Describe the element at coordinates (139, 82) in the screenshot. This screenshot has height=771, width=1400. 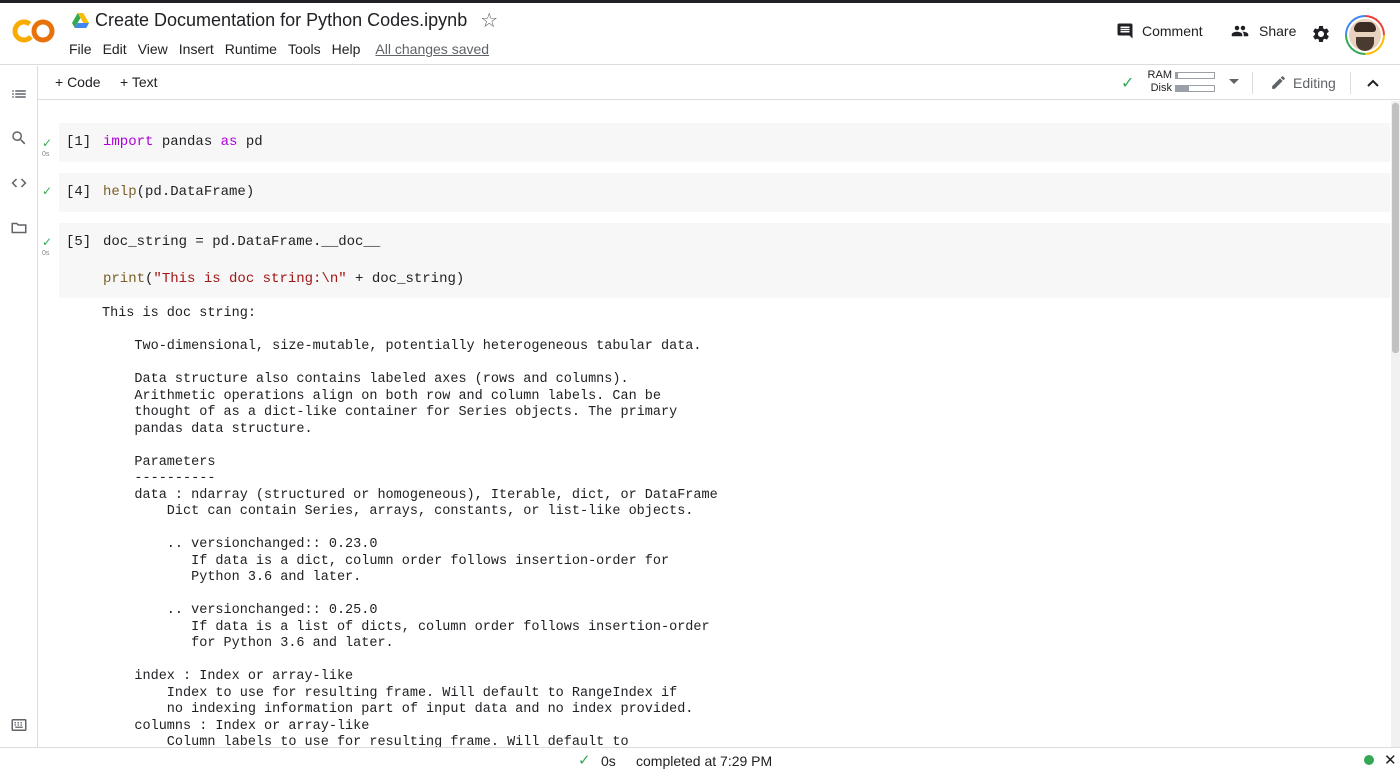
I see `add-text-cell-button: + Text` at that location.